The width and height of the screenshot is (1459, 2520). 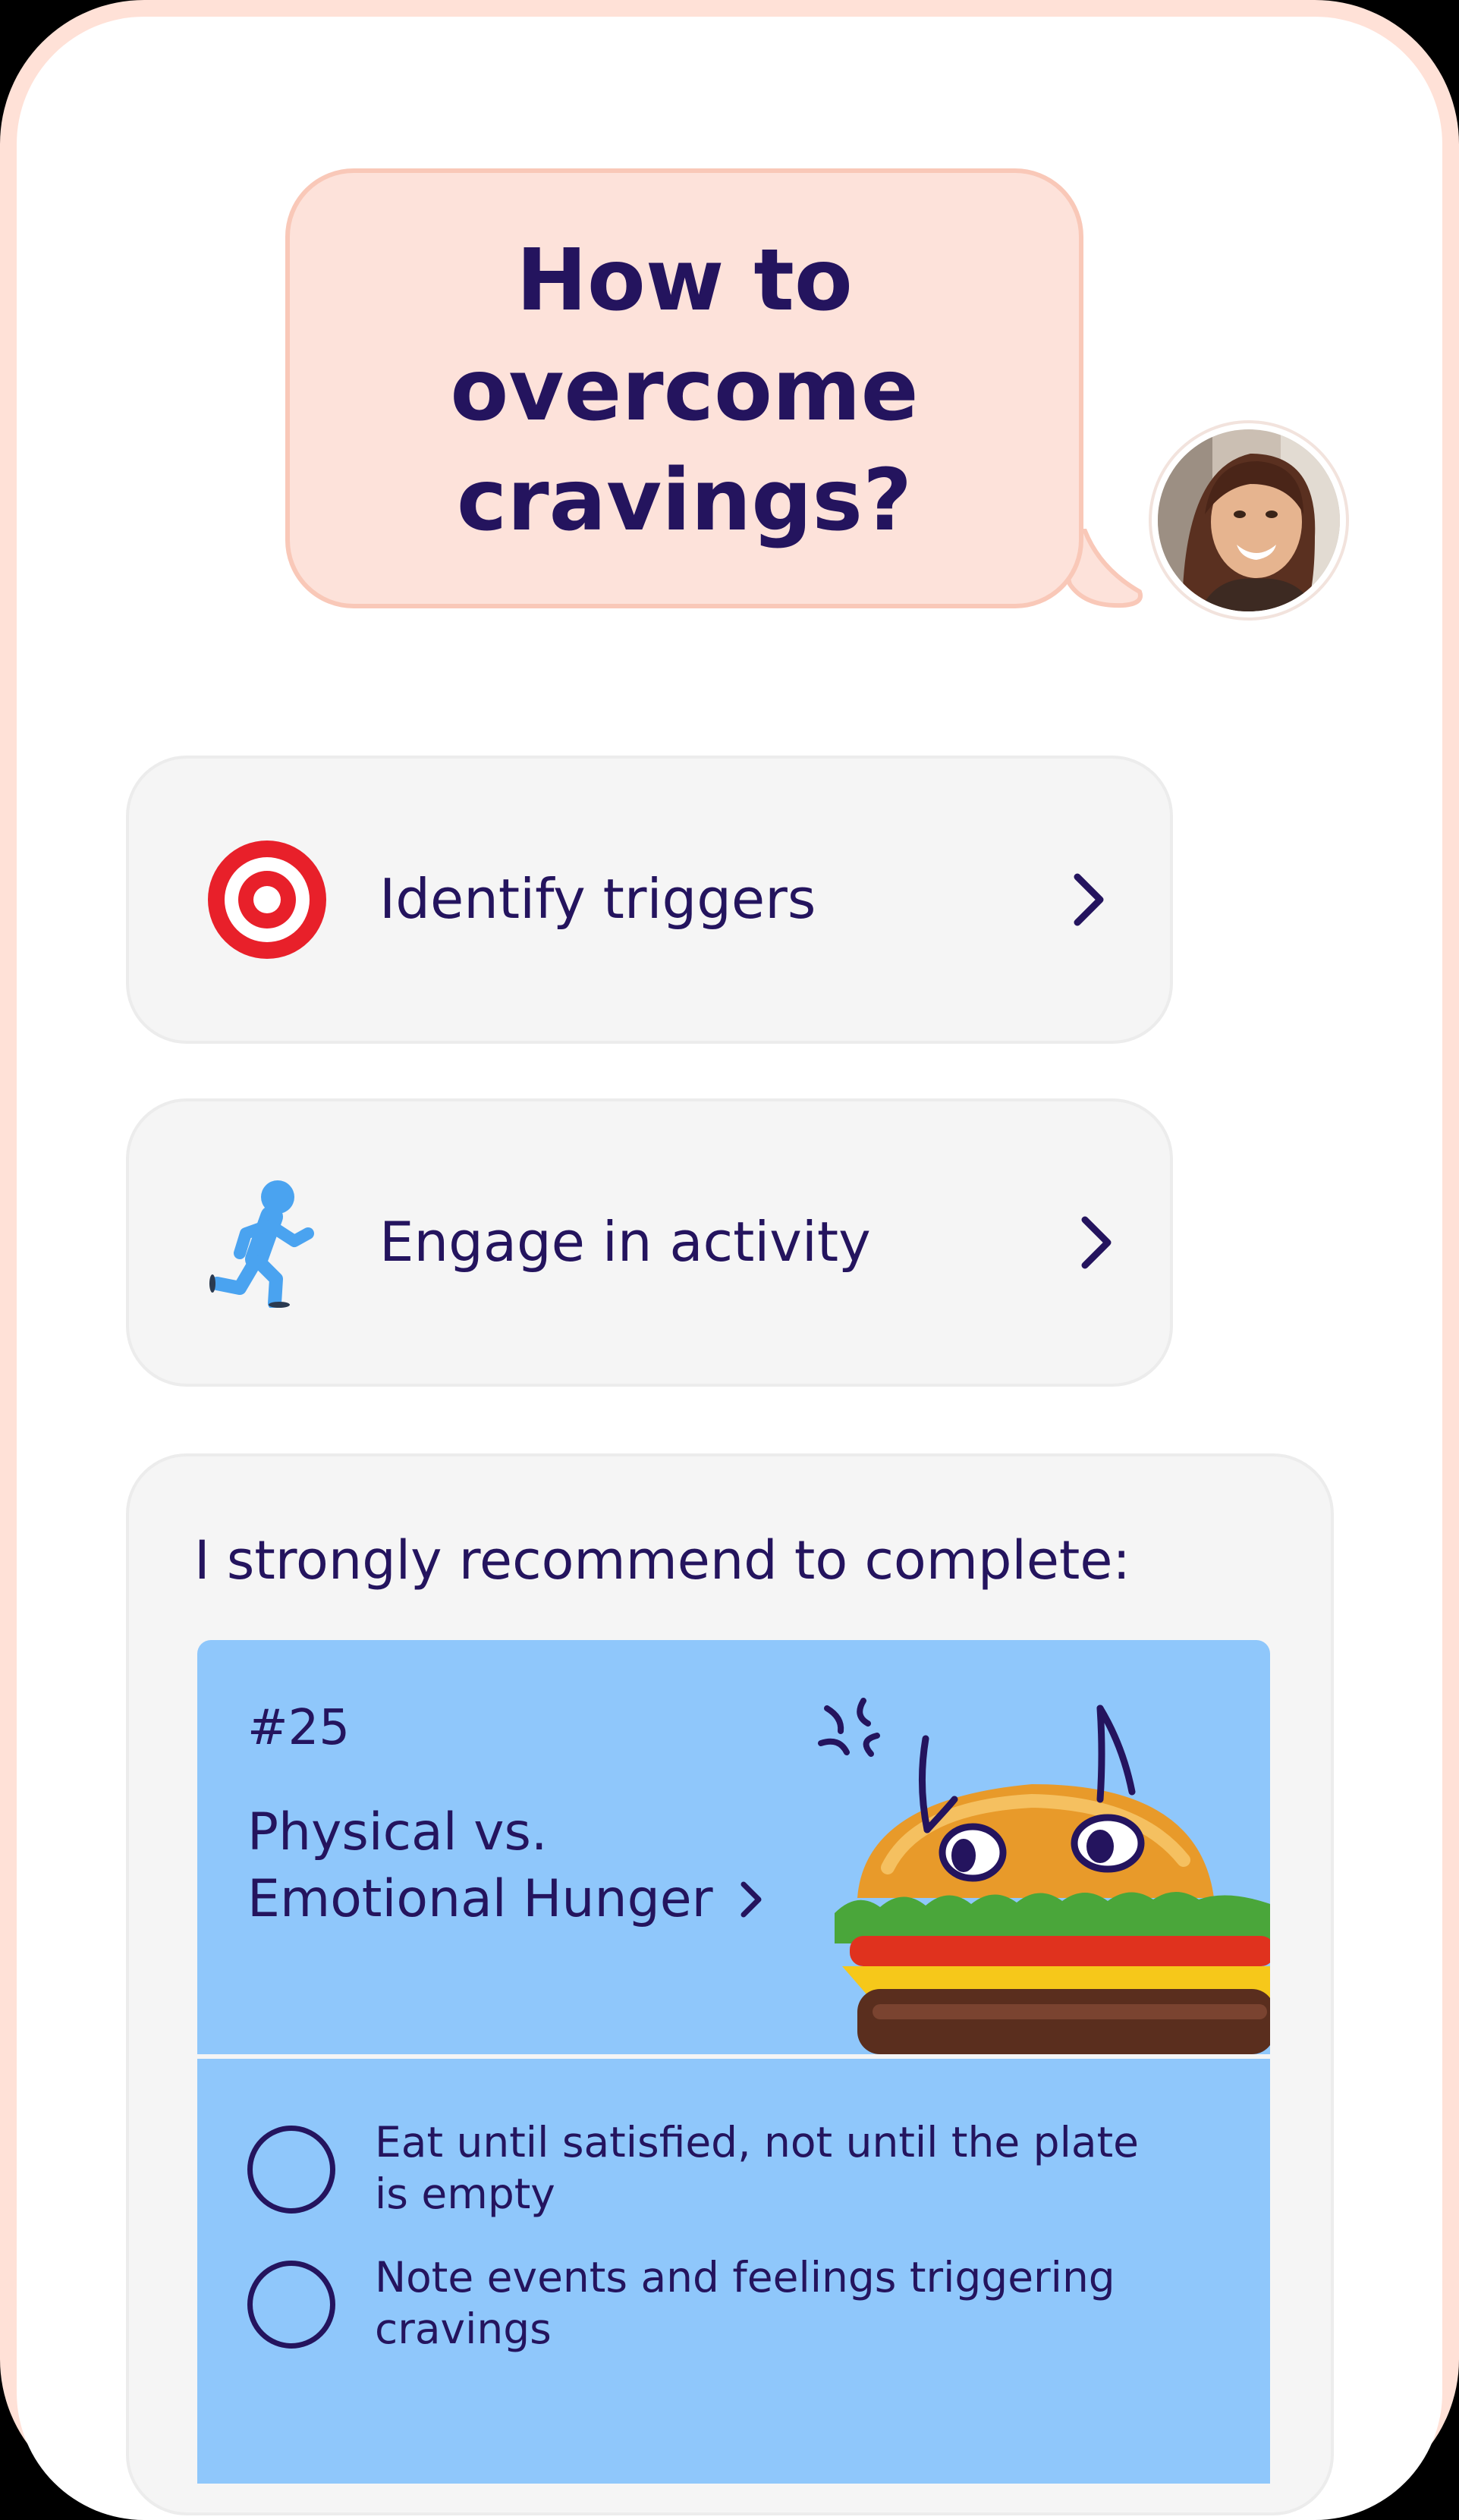 What do you see at coordinates (849, 1727) in the screenshot?
I see `anger-mark-icon` at bounding box center [849, 1727].